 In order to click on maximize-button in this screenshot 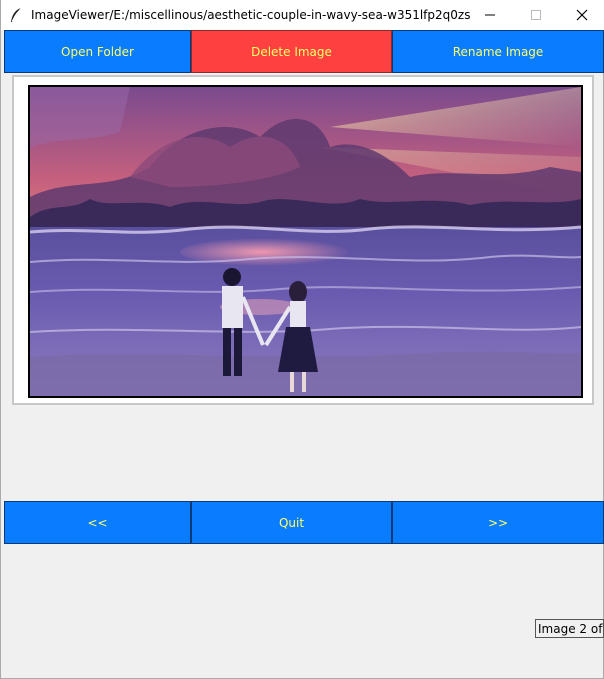, I will do `click(536, 15)`.